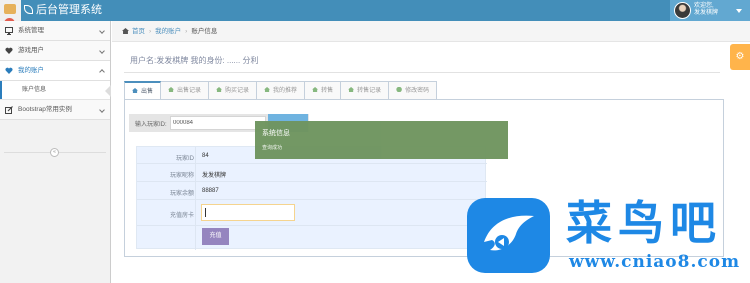  Describe the element at coordinates (369, 91) in the screenshot. I see `tab-label: 转售记录` at that location.